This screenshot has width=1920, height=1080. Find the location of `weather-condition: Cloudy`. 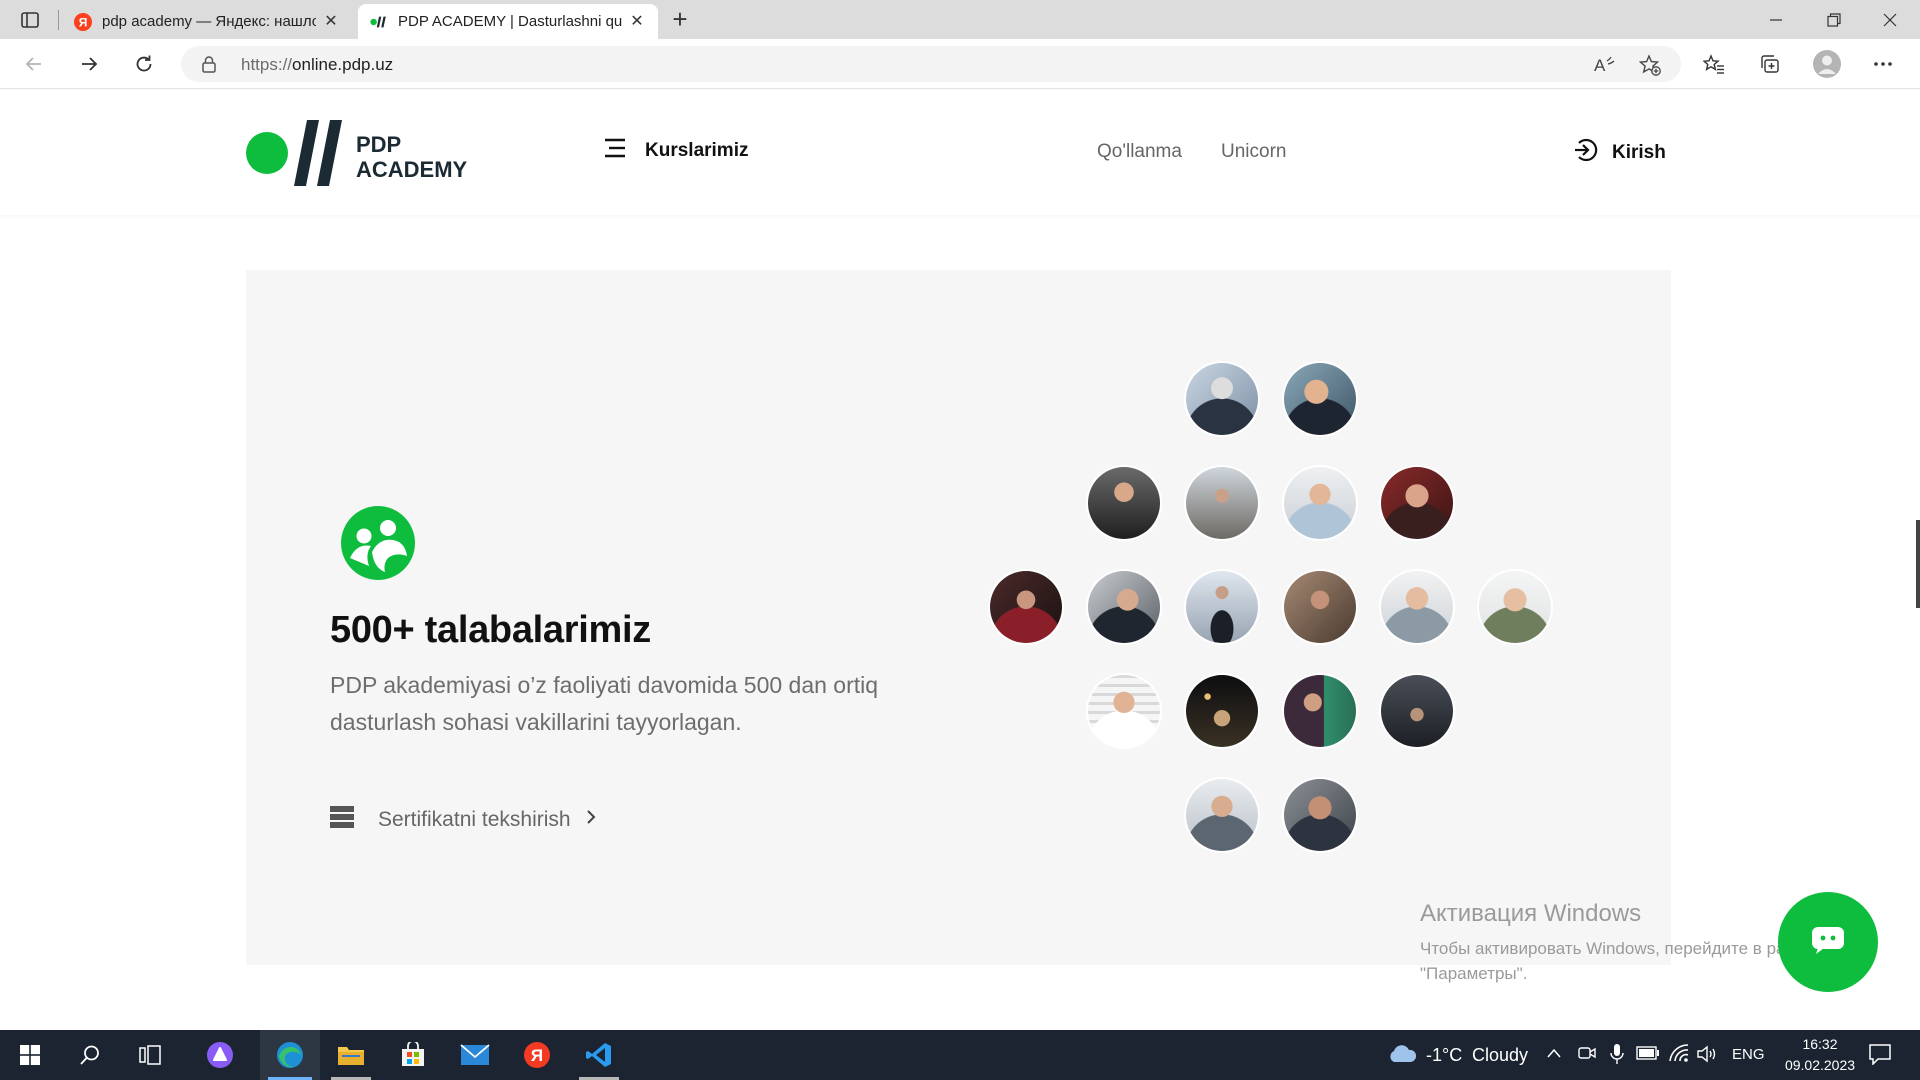

weather-condition: Cloudy is located at coordinates (1500, 1055).